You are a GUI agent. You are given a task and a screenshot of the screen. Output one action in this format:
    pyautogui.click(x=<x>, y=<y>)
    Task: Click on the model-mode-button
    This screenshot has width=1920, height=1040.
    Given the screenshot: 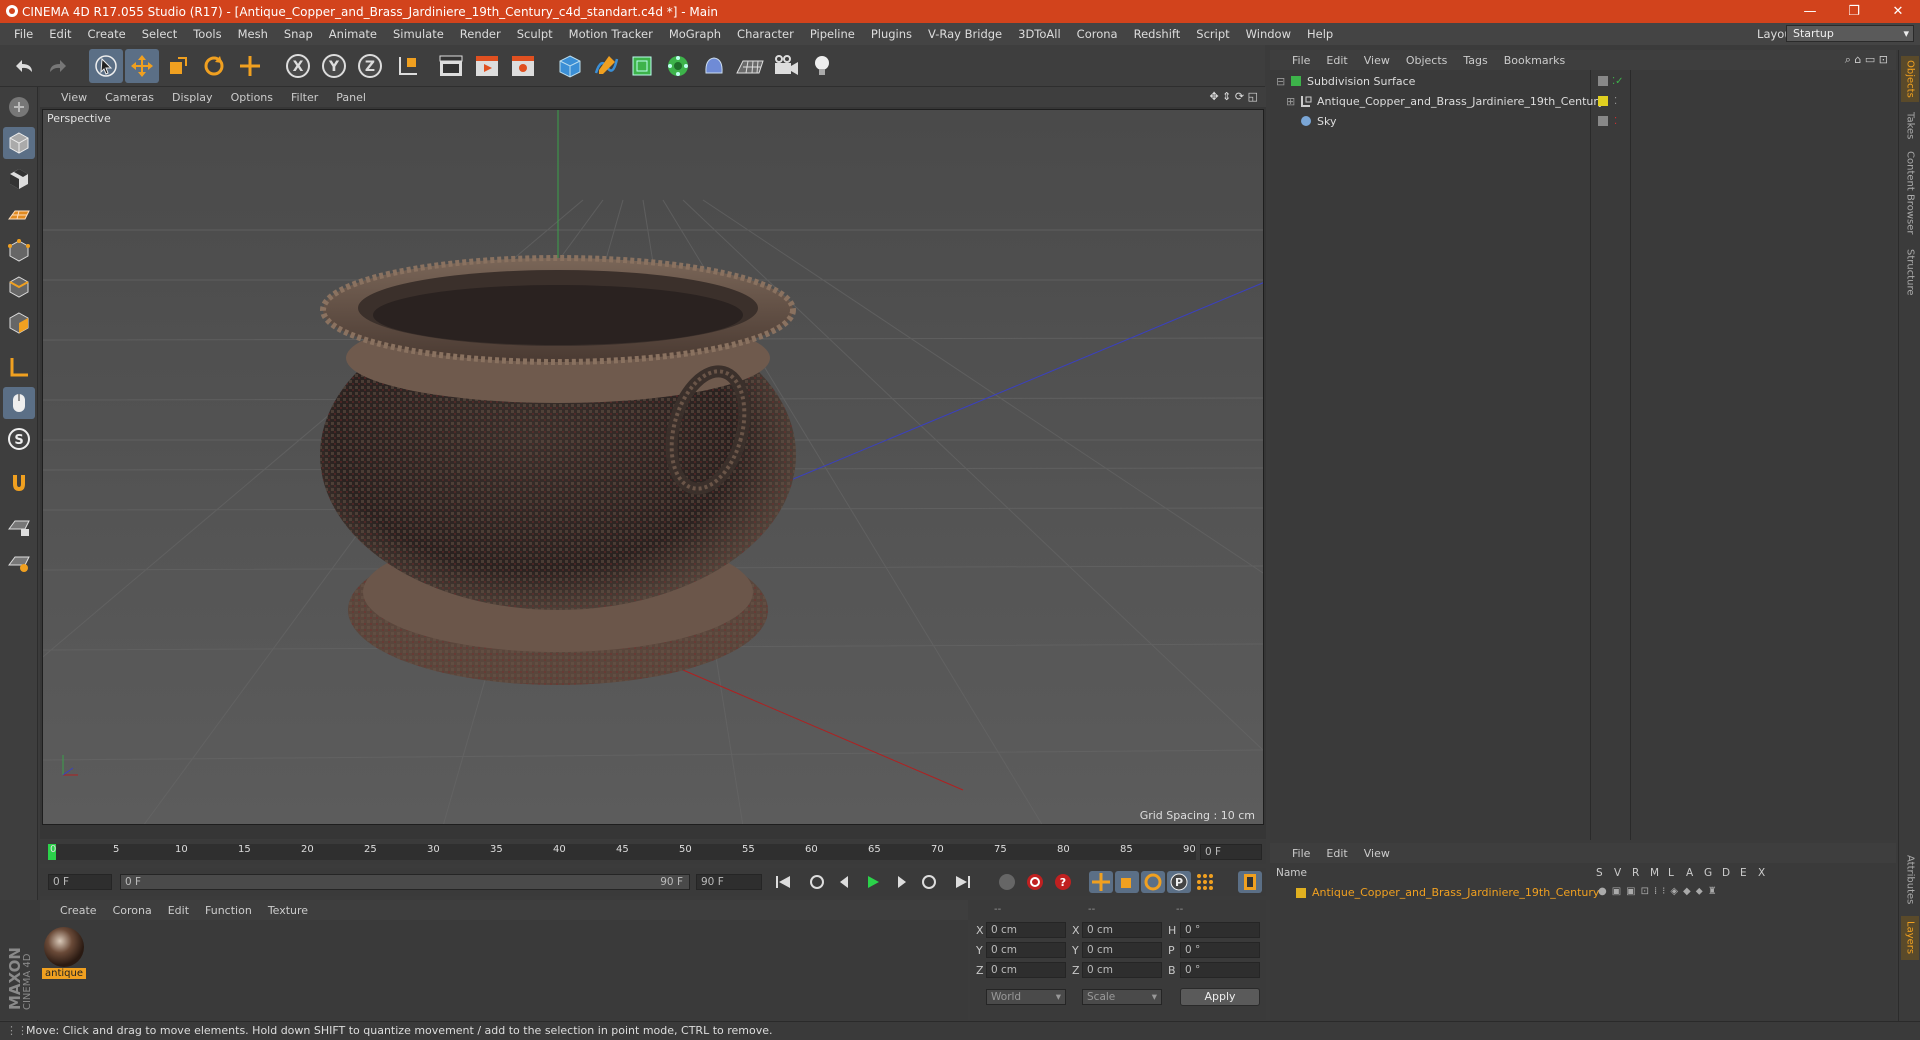 What is the action you would take?
    pyautogui.click(x=19, y=143)
    